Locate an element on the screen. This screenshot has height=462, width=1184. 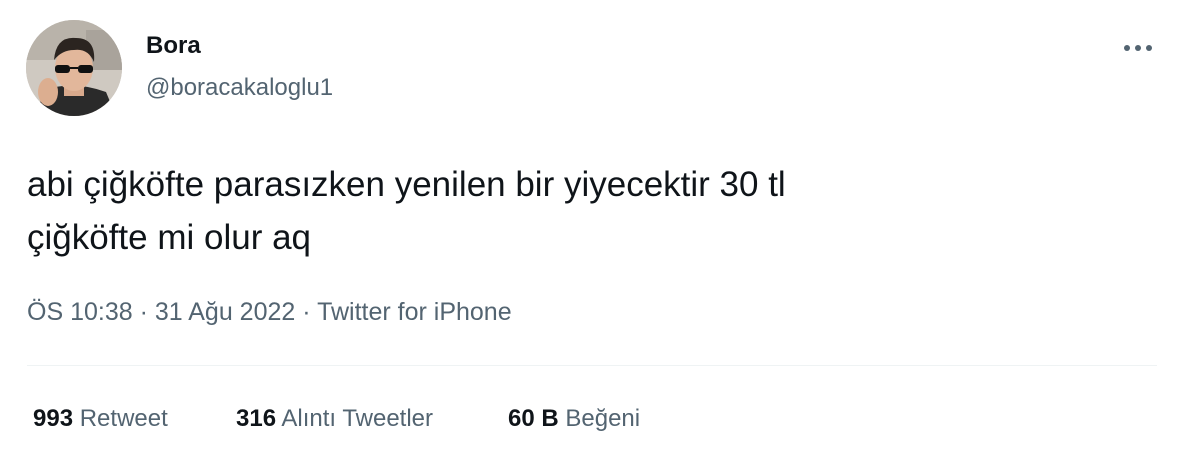
tweet-source: Twitter for iPhone is located at coordinates (414, 312).